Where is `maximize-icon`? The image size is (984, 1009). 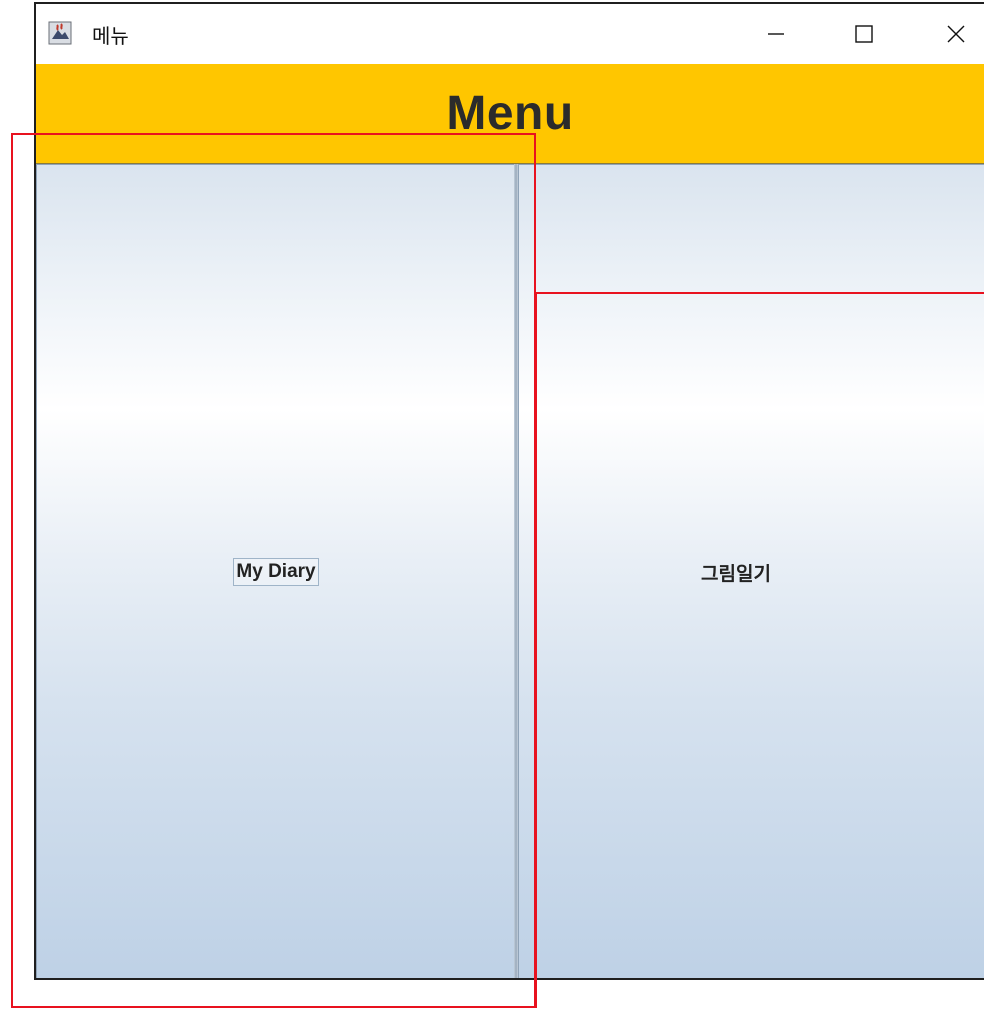
maximize-icon is located at coordinates (864, 34).